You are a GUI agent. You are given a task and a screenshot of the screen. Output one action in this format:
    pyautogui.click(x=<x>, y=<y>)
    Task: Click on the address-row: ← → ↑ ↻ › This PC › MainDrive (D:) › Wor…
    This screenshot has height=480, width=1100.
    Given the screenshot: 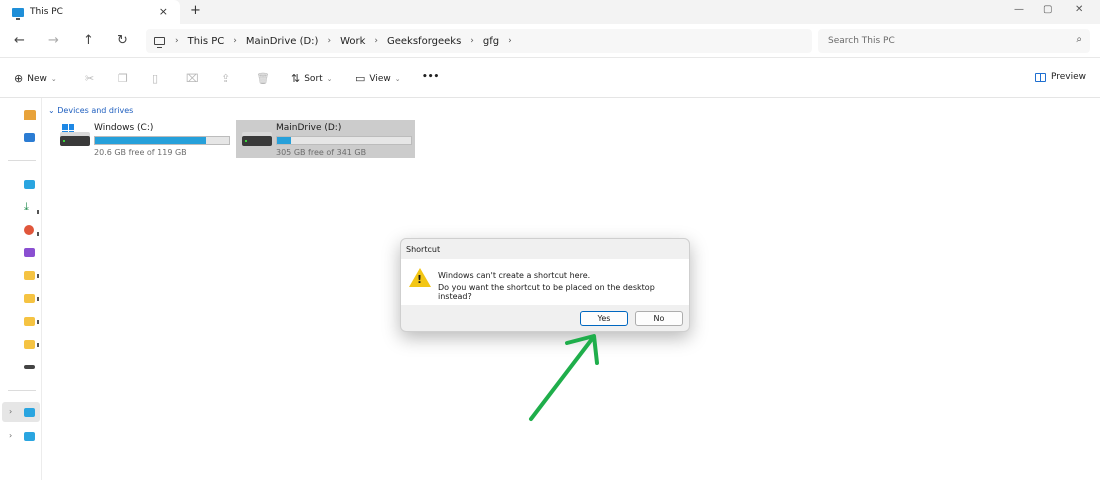 What is the action you would take?
    pyautogui.click(x=550, y=41)
    